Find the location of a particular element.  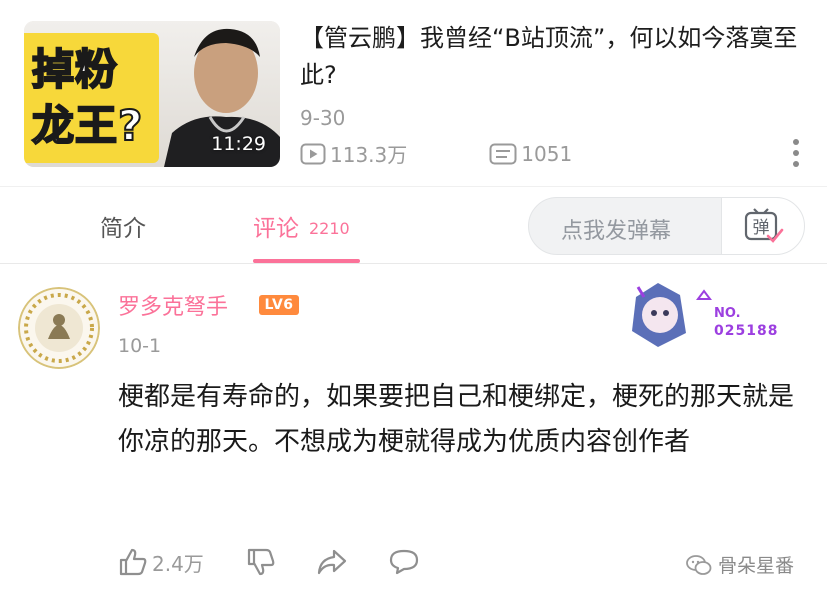

fan-badge-label: NO. is located at coordinates (727, 313).